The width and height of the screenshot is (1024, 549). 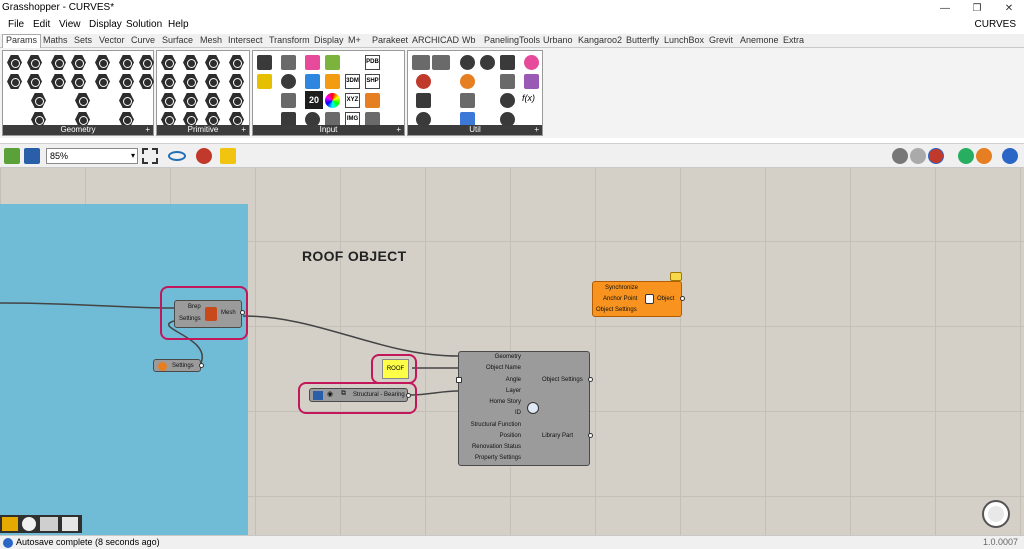 I want to click on control-knob-icon, so click(x=288, y=81).